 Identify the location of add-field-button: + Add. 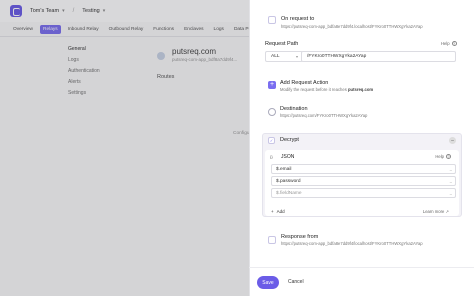
(278, 211).